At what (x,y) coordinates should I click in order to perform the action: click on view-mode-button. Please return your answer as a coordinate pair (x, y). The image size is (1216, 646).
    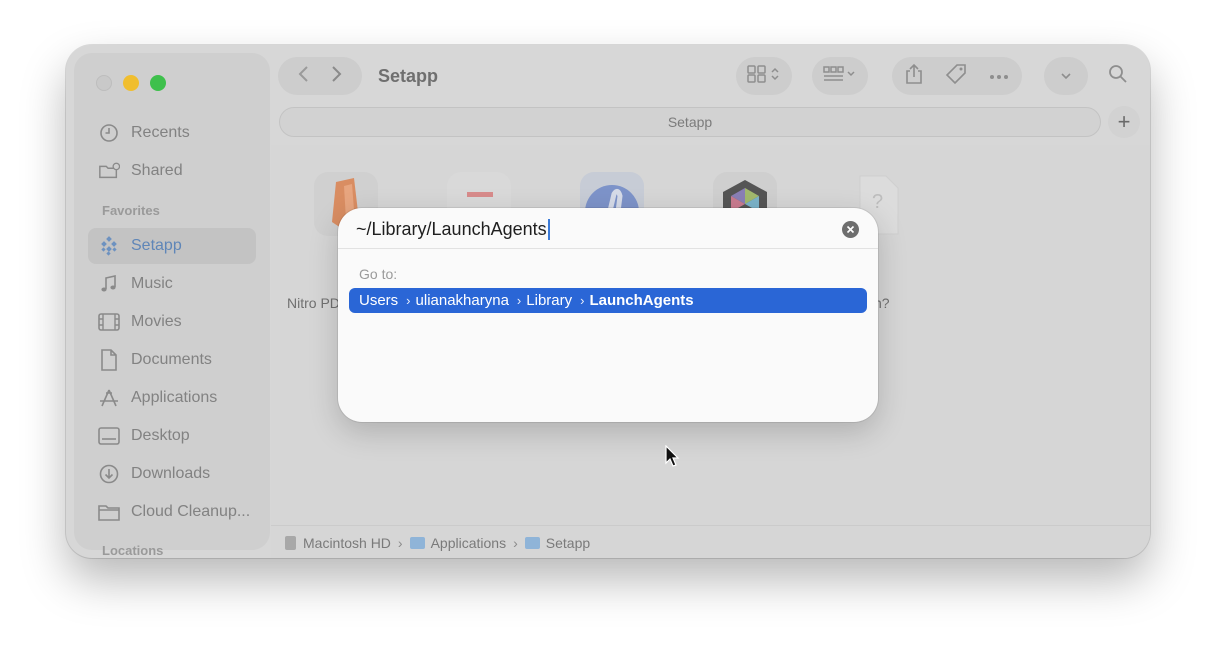
    Looking at the image, I should click on (764, 76).